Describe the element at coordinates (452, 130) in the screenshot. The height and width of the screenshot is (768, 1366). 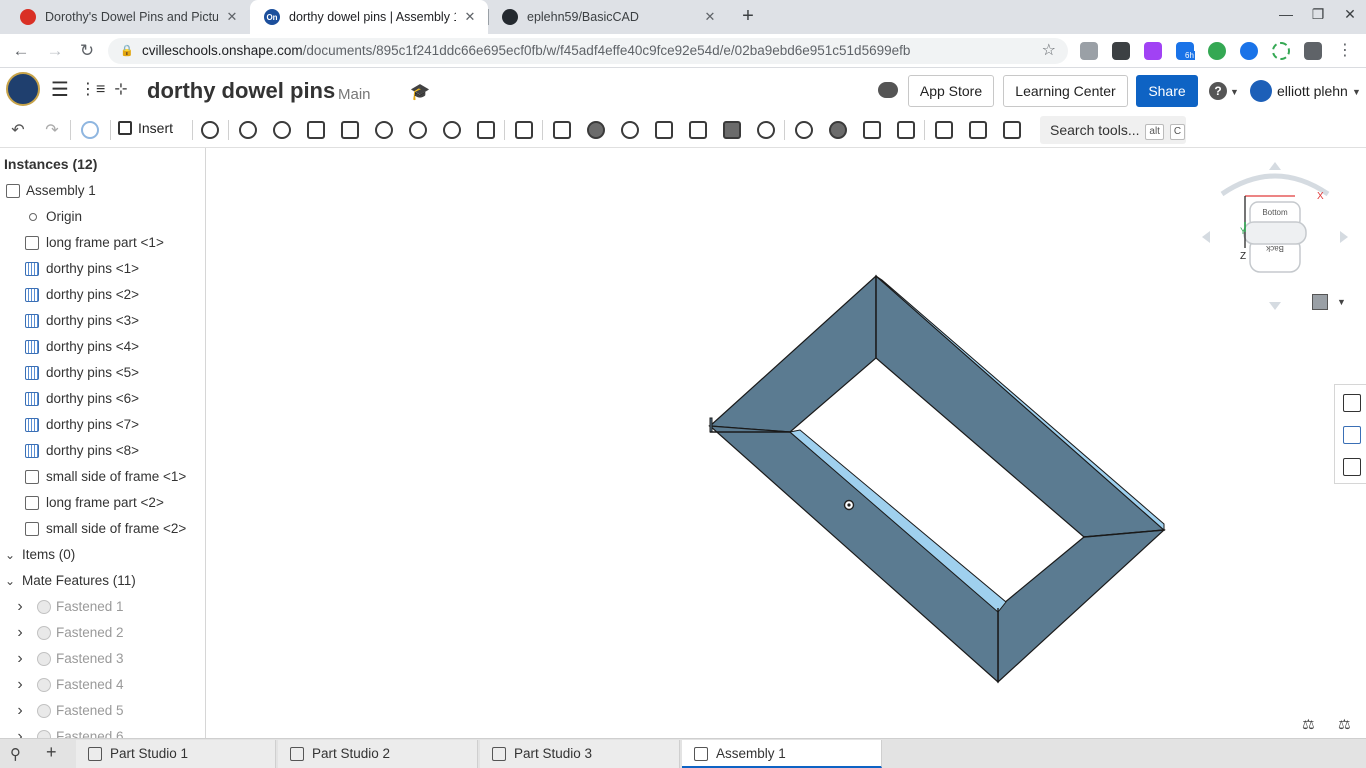
I see `ball-mate-icon` at that location.